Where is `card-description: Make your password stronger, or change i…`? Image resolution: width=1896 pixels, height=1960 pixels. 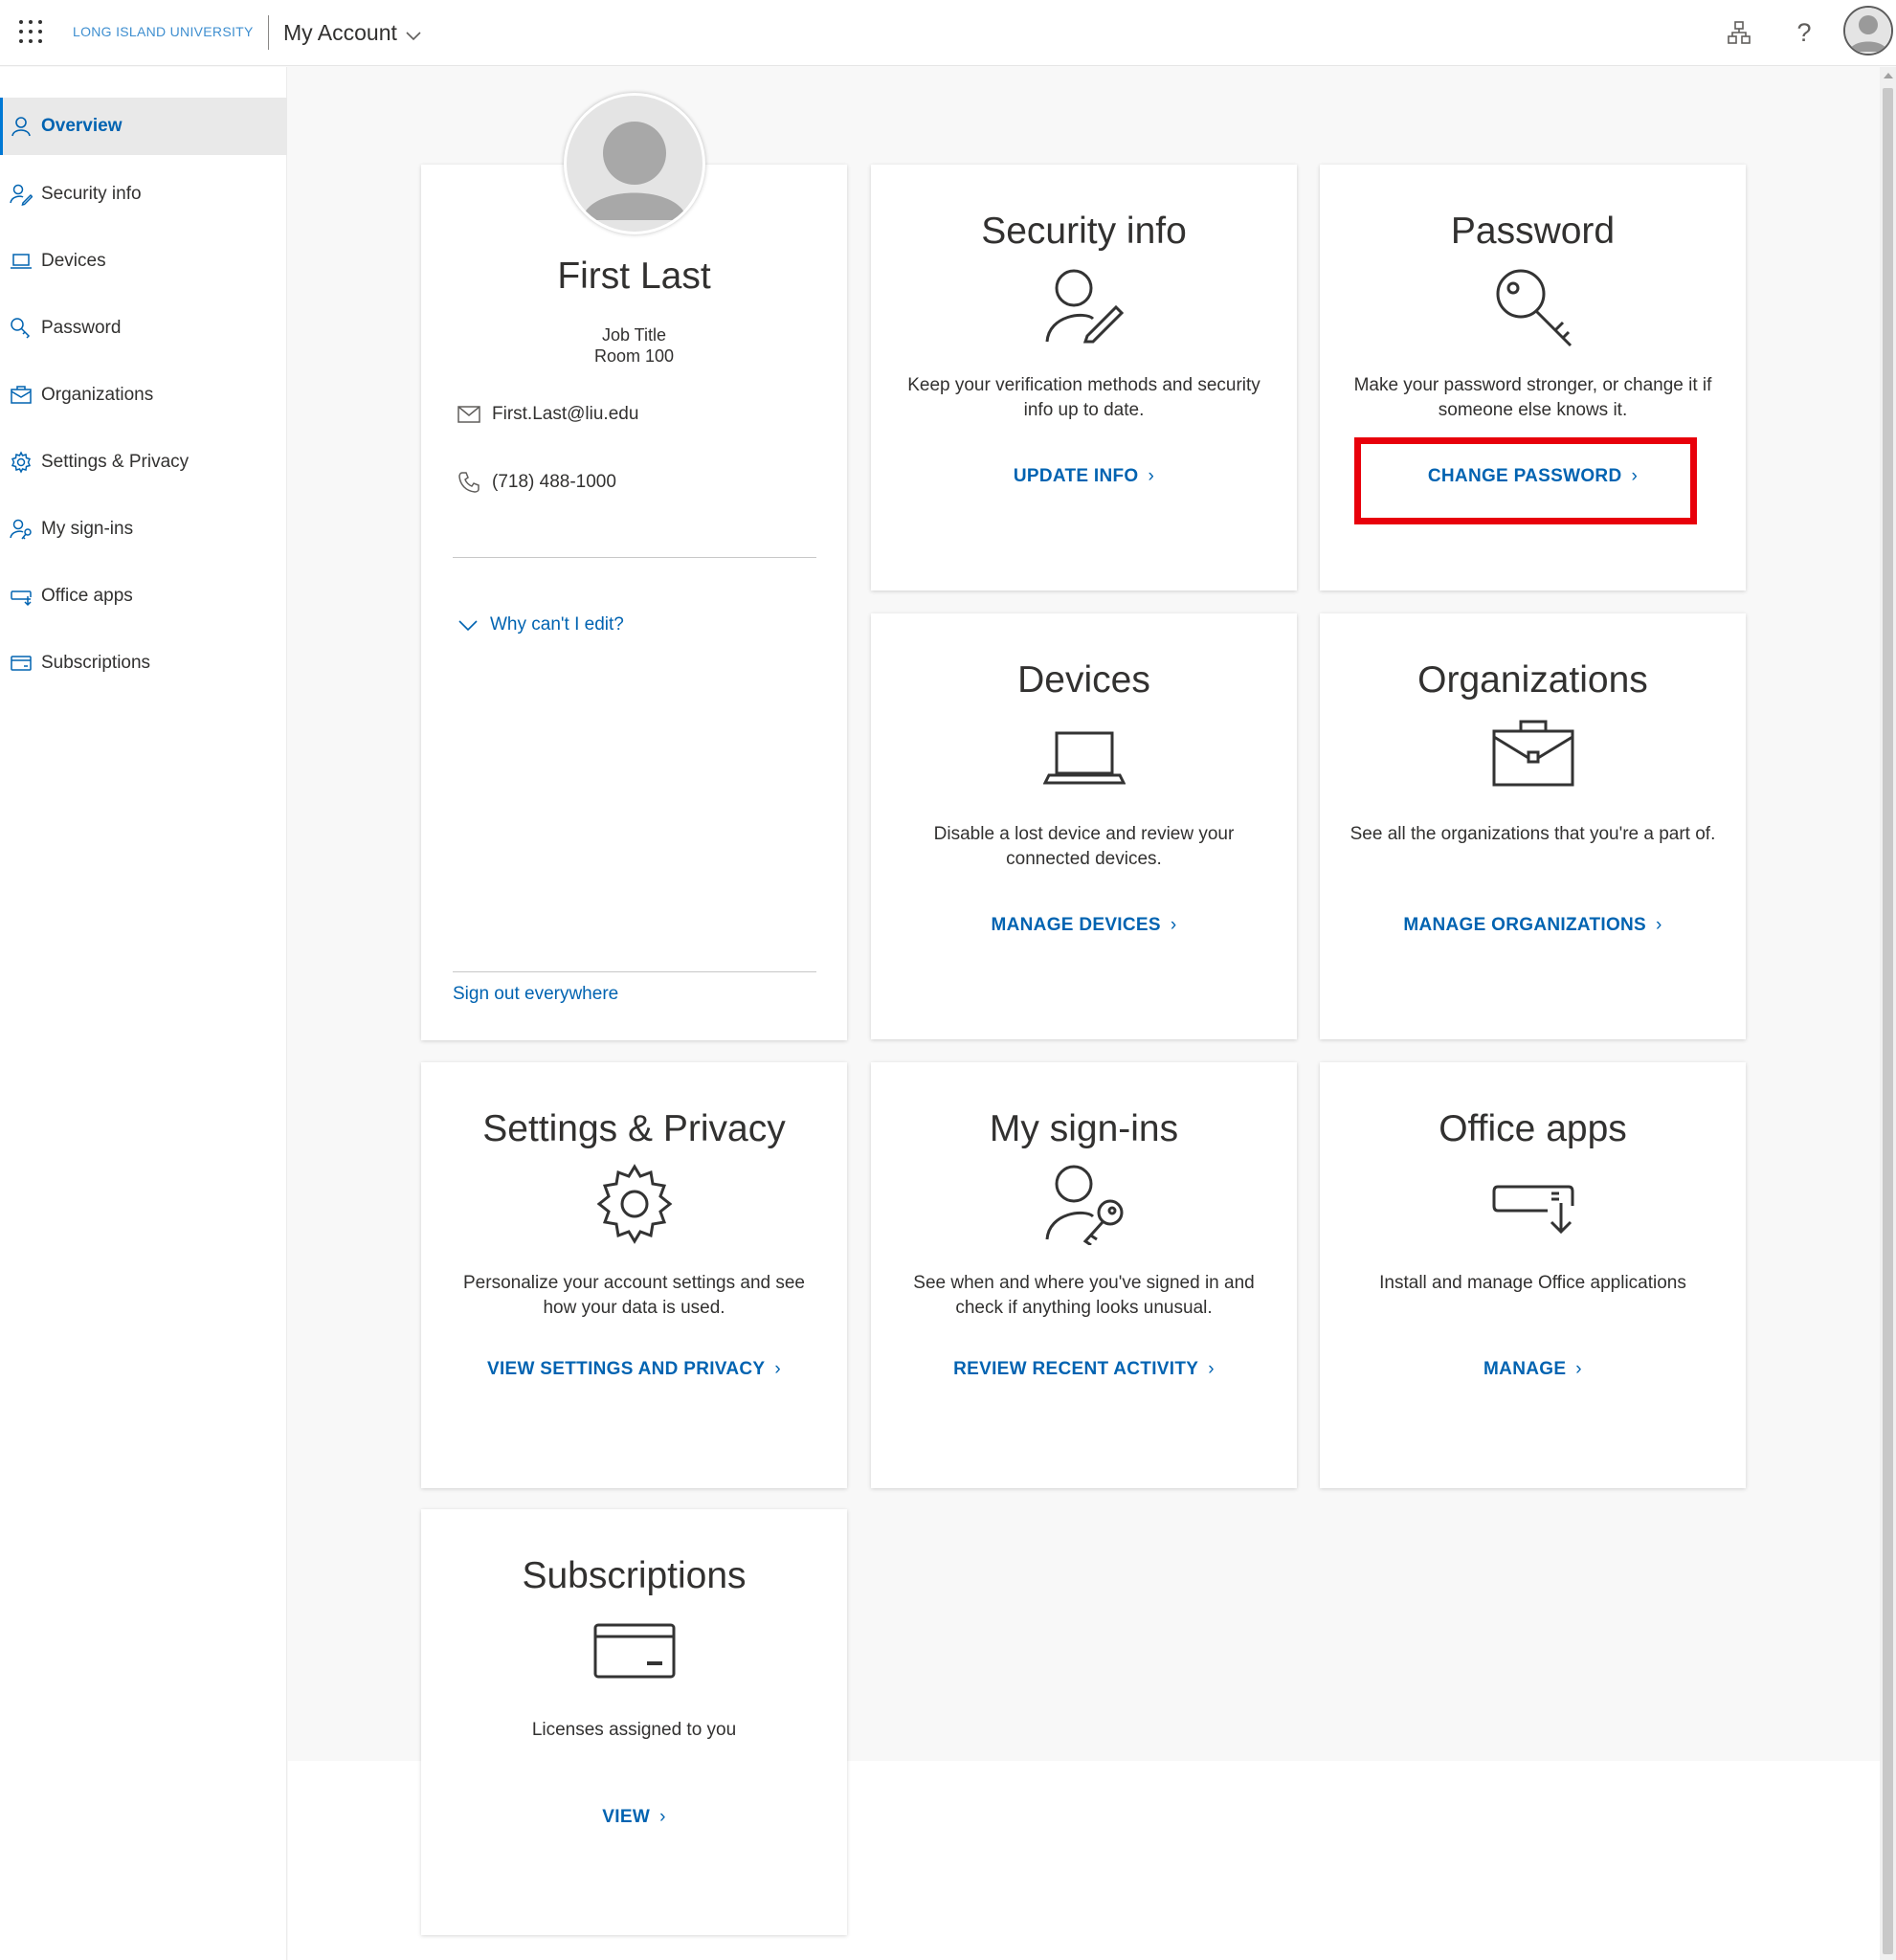
card-description: Make your password stronger, or change i… is located at coordinates (1532, 398).